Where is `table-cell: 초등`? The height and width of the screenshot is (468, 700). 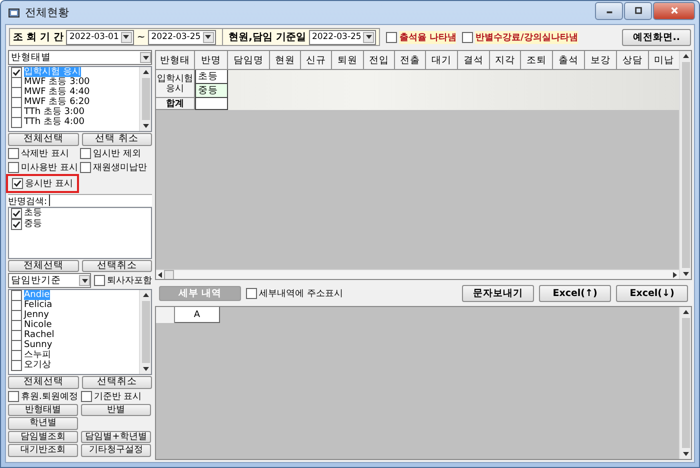 table-cell: 초등 is located at coordinates (211, 77).